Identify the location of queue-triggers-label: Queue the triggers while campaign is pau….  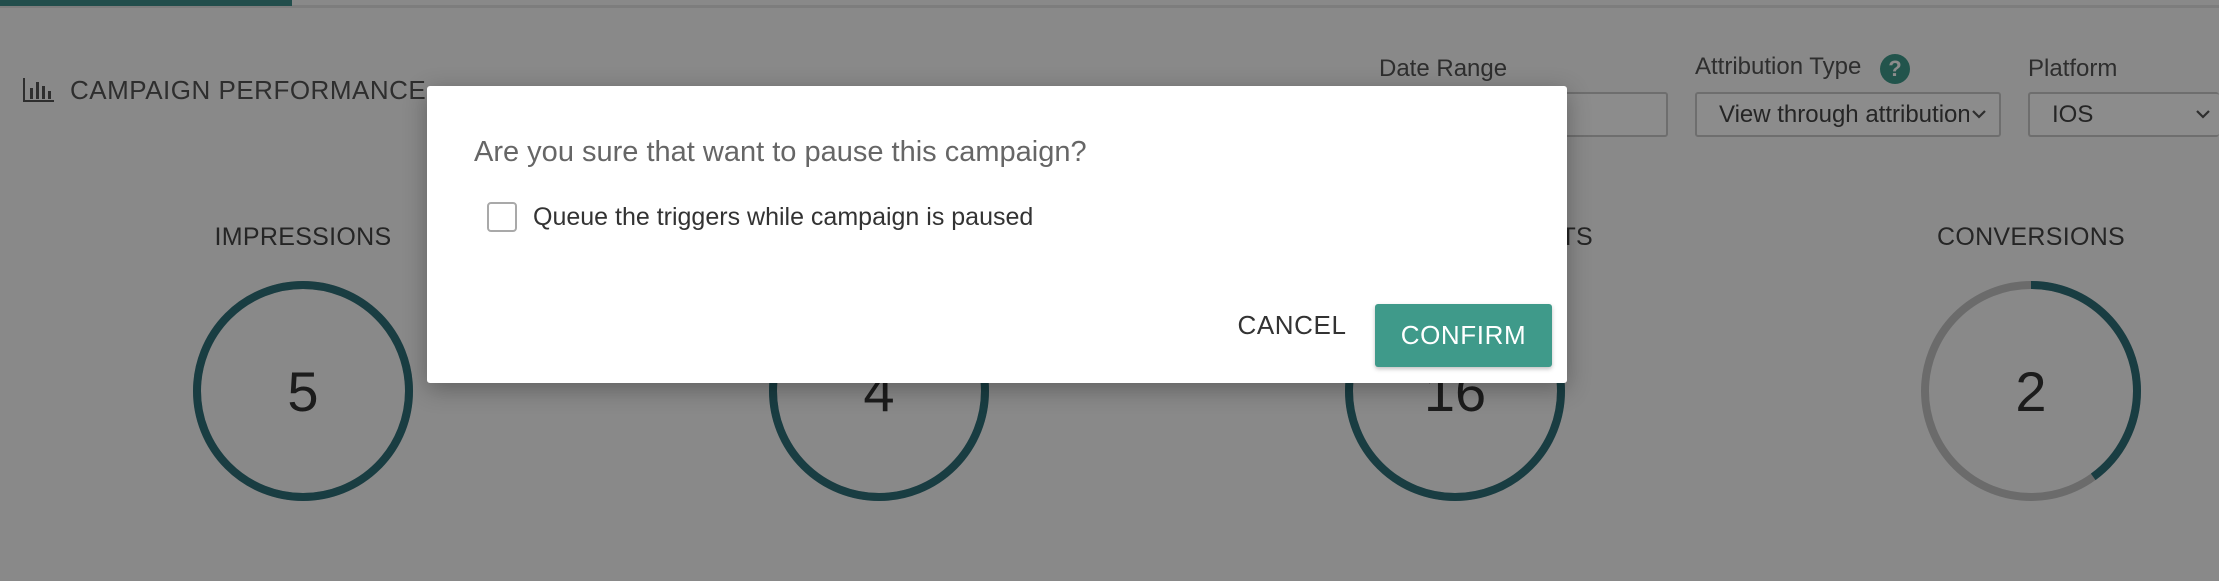
(783, 217).